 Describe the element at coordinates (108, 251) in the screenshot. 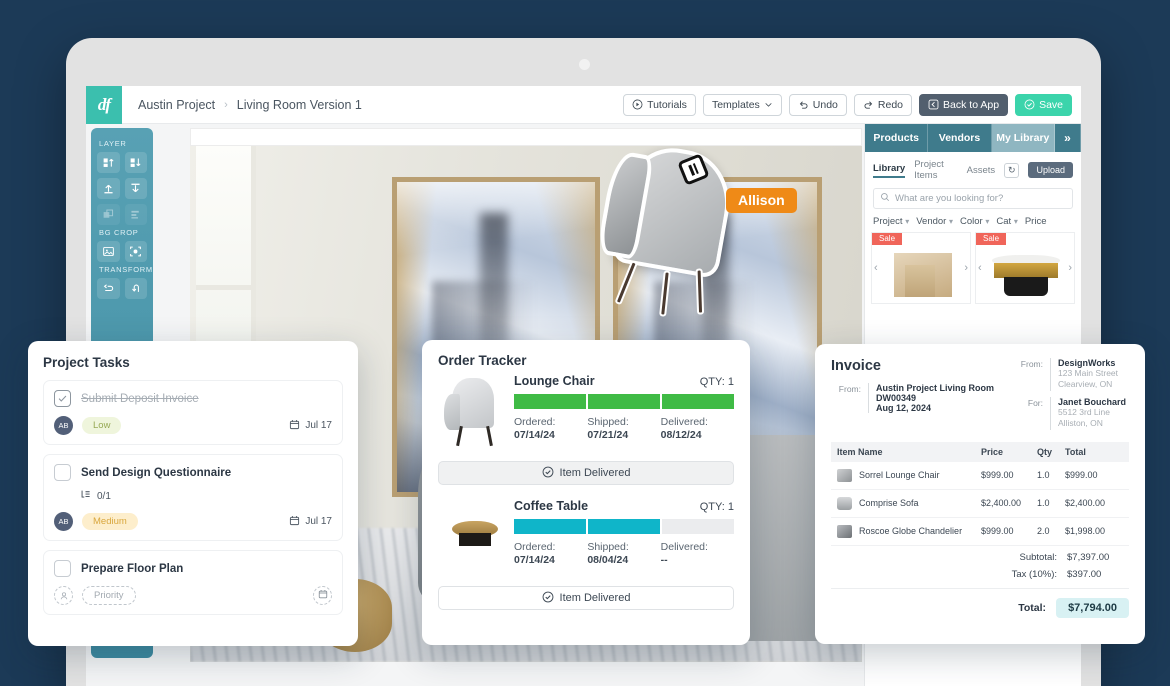

I see `image-crop-icon` at that location.